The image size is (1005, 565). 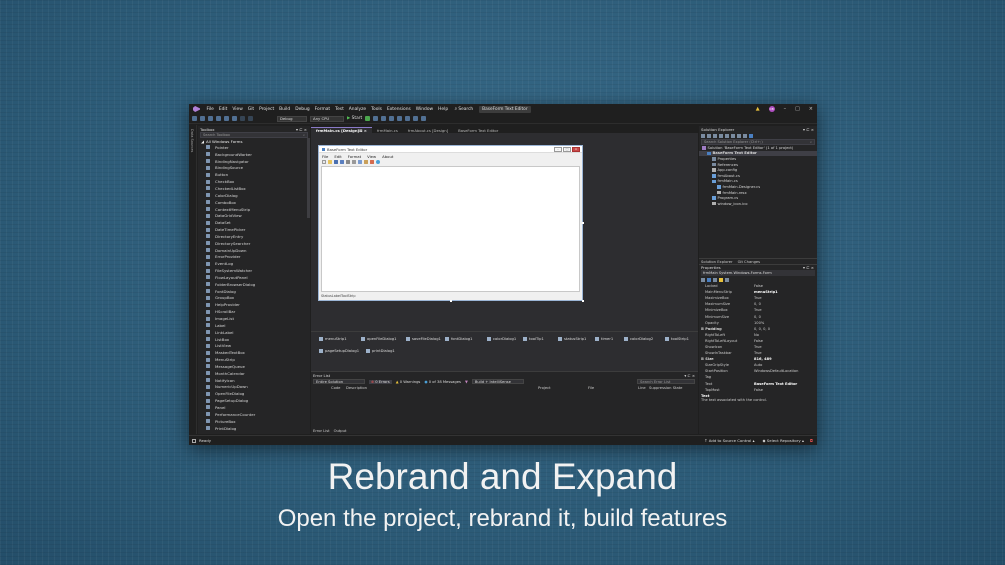 I want to click on toolbox-item: Label, so click(x=254, y=325).